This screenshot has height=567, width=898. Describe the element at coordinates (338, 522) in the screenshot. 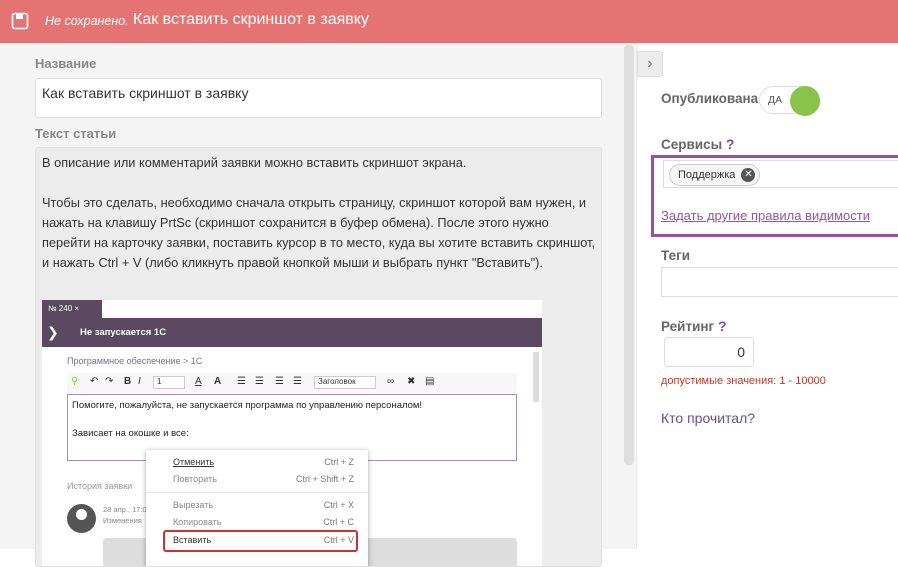

I see `menu-item-shortcut: Ctrl + C` at that location.